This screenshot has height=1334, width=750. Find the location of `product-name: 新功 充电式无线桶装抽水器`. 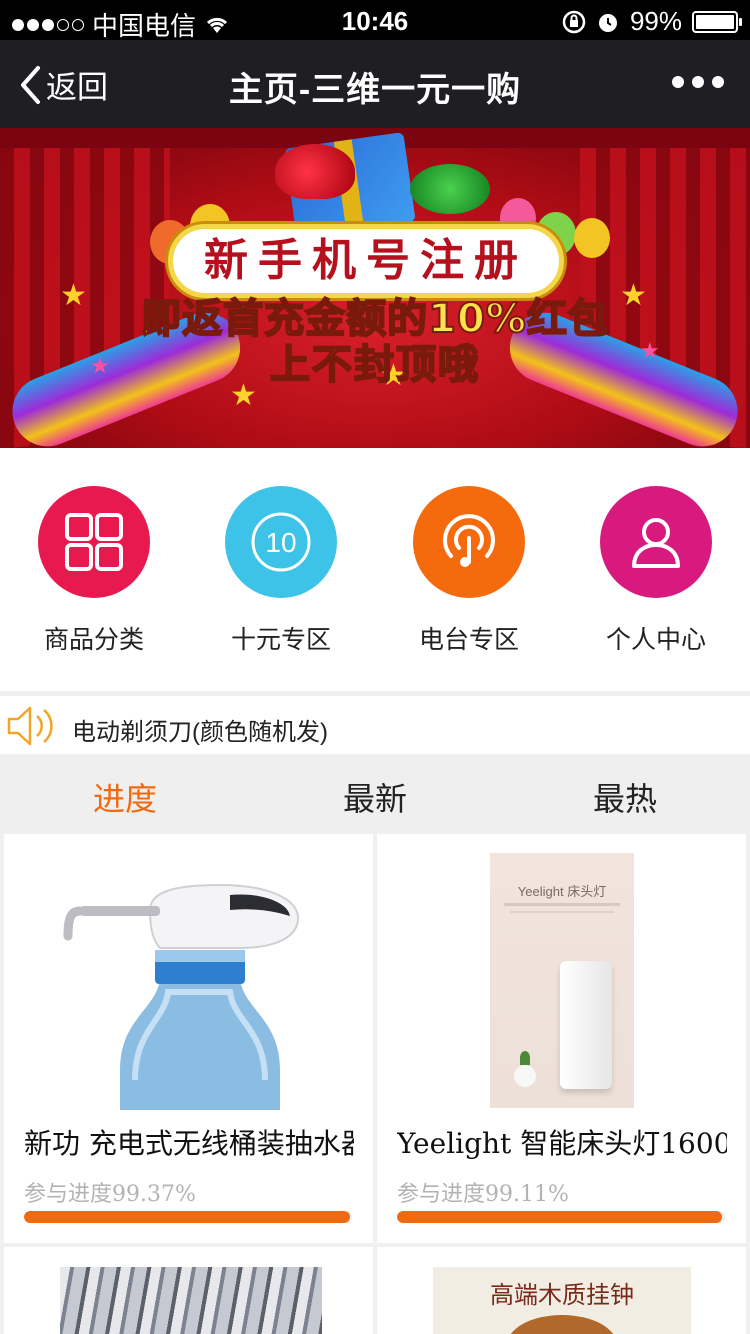

product-name: 新功 充电式无线桶装抽水器 is located at coordinates (189, 1143).